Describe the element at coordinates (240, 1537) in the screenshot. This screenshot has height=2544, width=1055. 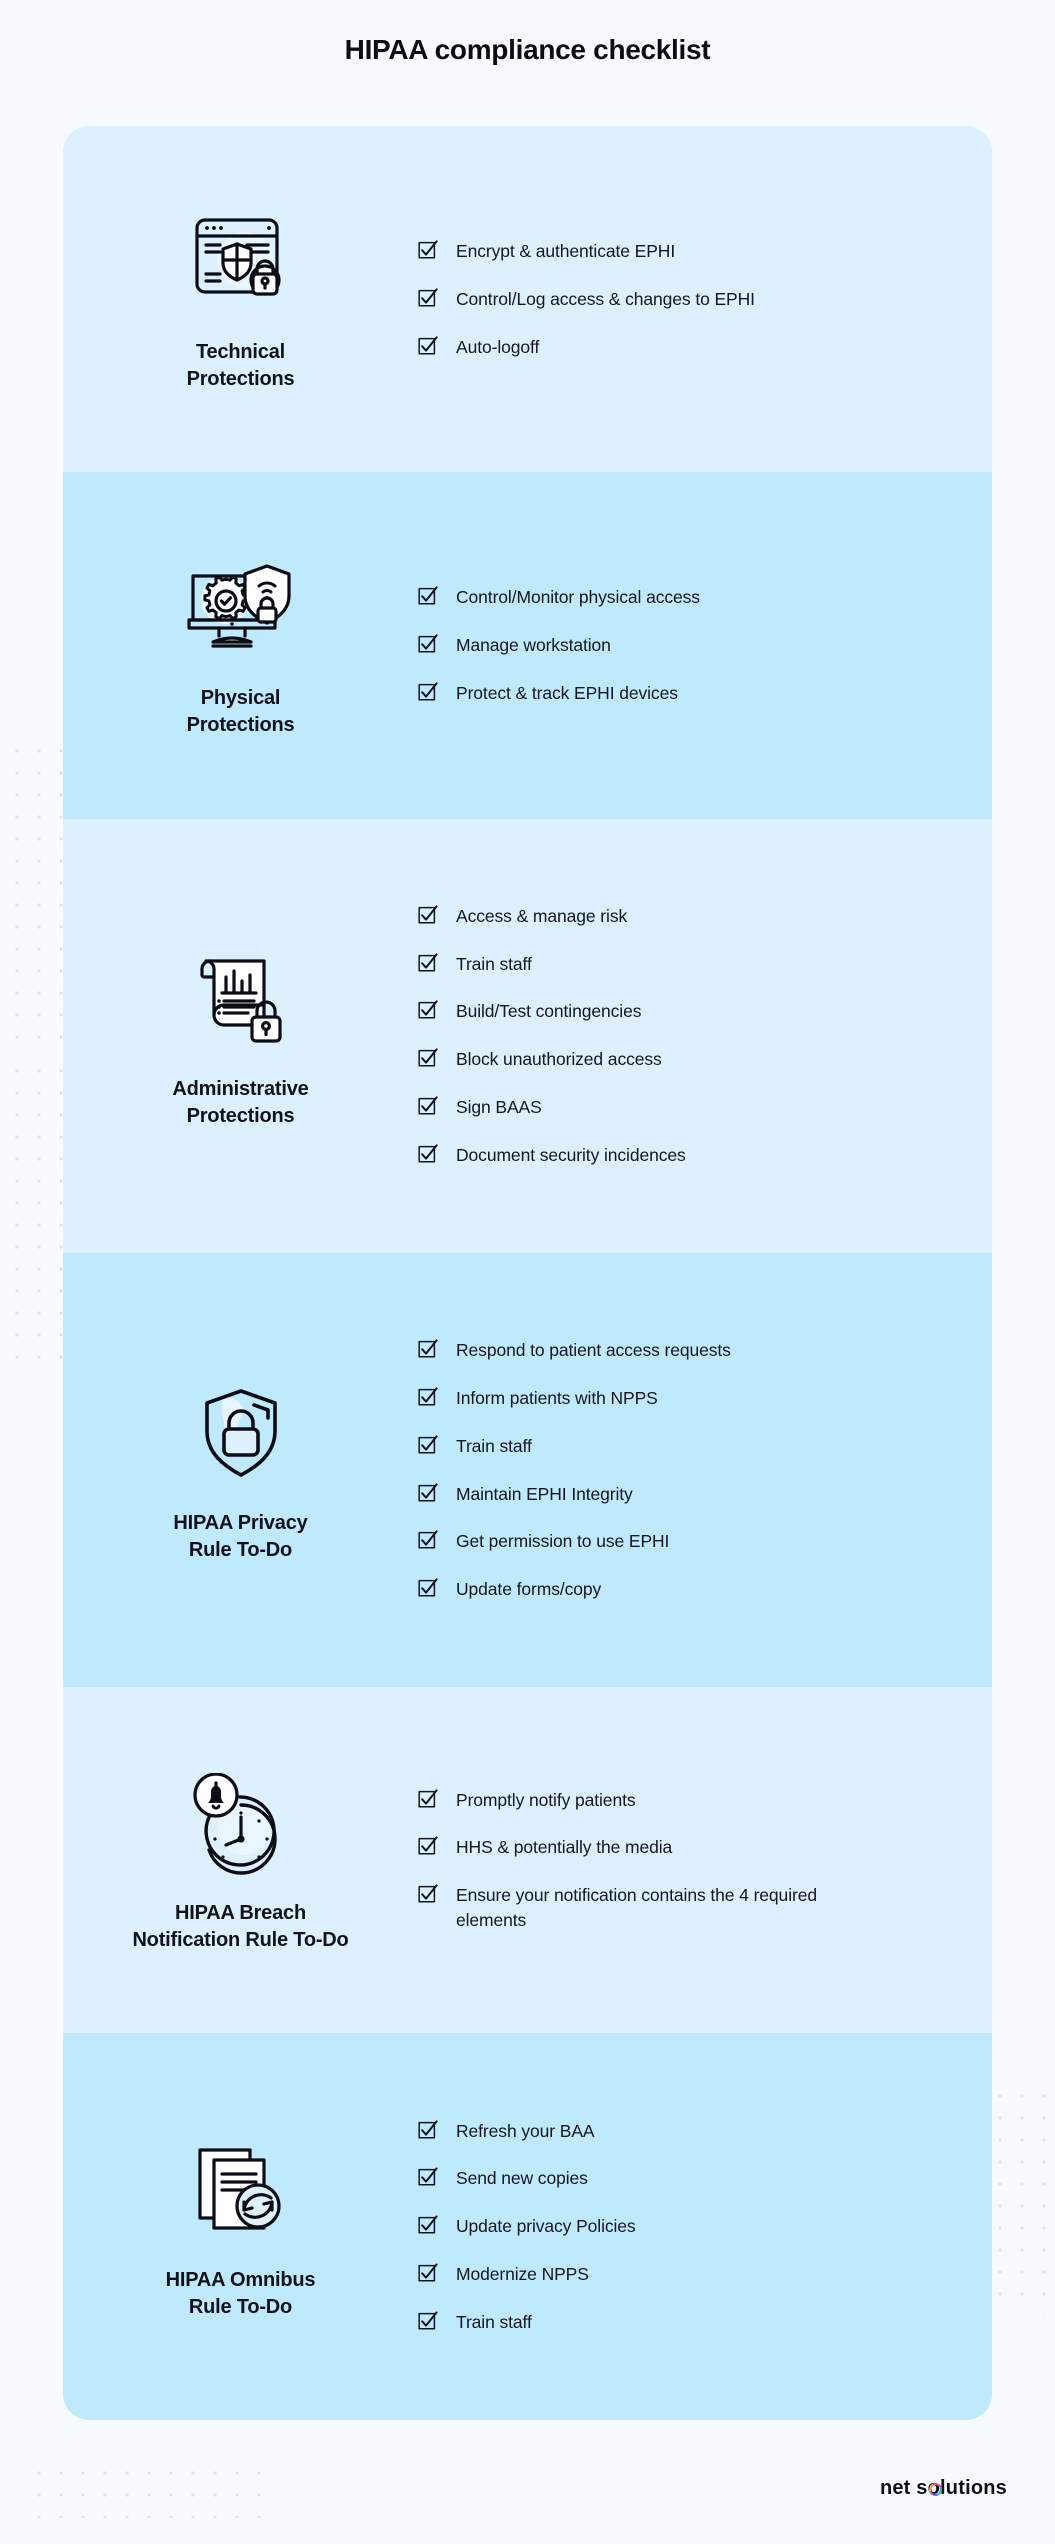
I see `section-title: HIPAA Privacy Rule To-Do` at that location.